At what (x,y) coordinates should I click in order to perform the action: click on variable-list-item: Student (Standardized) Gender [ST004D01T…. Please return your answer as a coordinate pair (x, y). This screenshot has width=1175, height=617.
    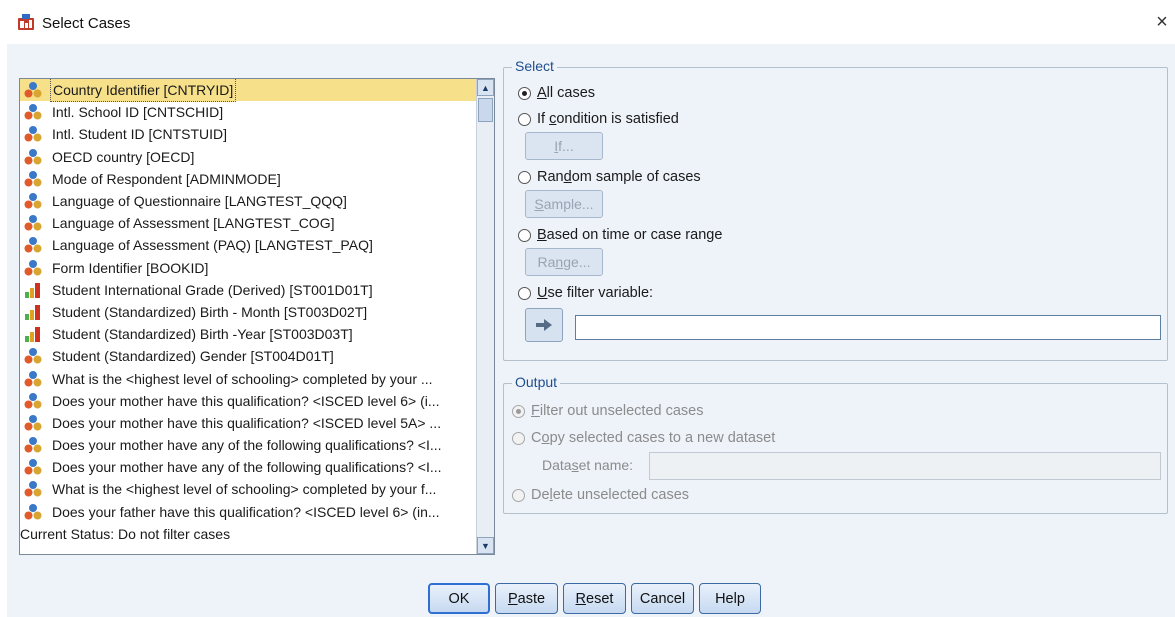
    Looking at the image, I should click on (248, 356).